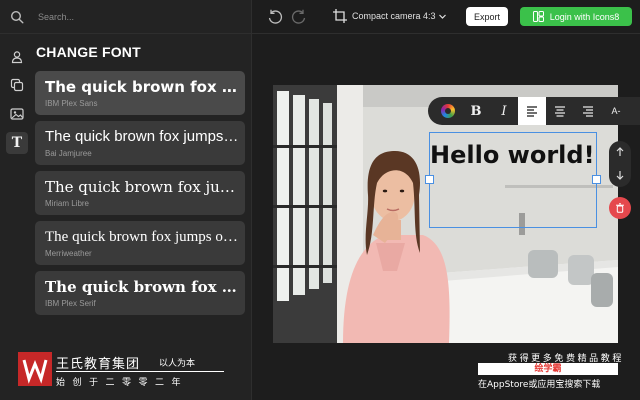 This screenshot has width=640, height=400. What do you see at coordinates (596, 179) in the screenshot?
I see `resize-handle-right` at bounding box center [596, 179].